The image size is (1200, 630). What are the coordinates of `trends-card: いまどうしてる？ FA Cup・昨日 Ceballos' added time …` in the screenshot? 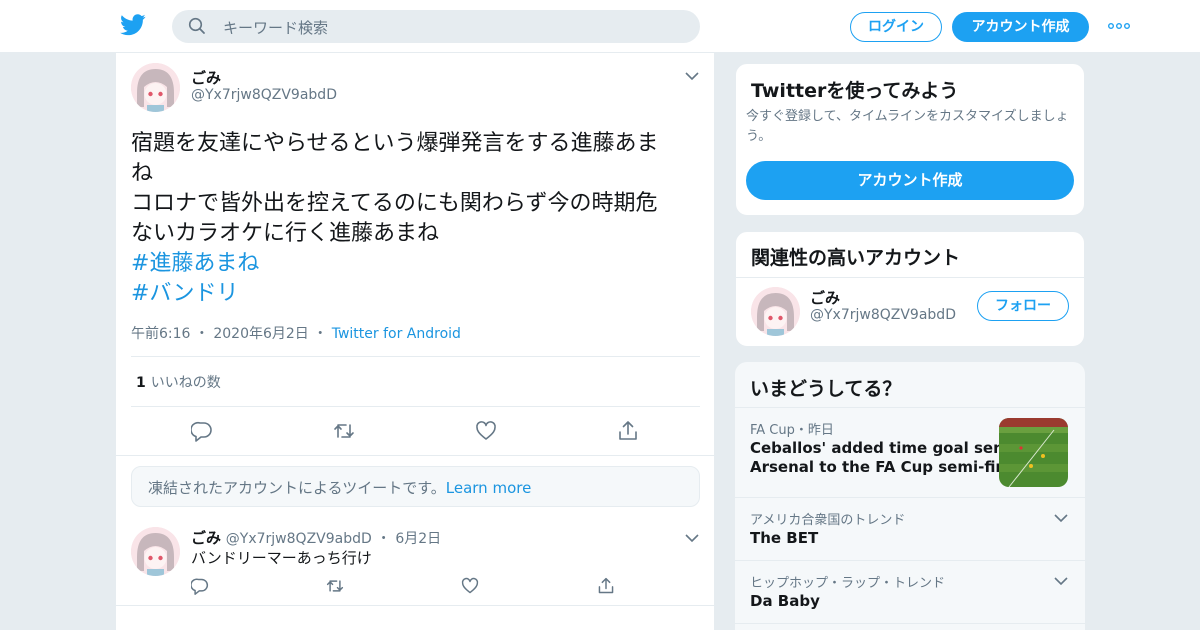 It's located at (910, 496).